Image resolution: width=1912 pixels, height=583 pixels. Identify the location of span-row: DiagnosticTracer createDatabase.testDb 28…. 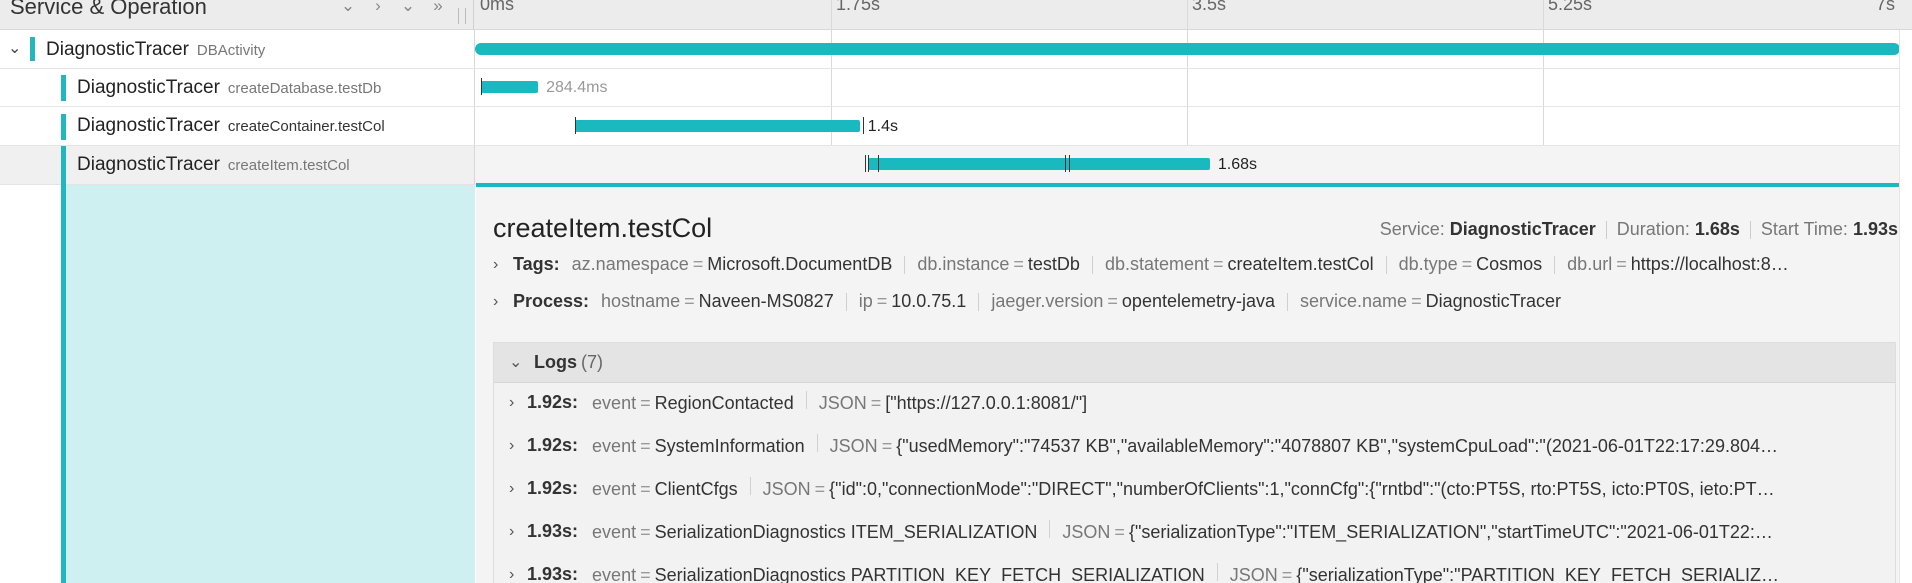
(956, 88).